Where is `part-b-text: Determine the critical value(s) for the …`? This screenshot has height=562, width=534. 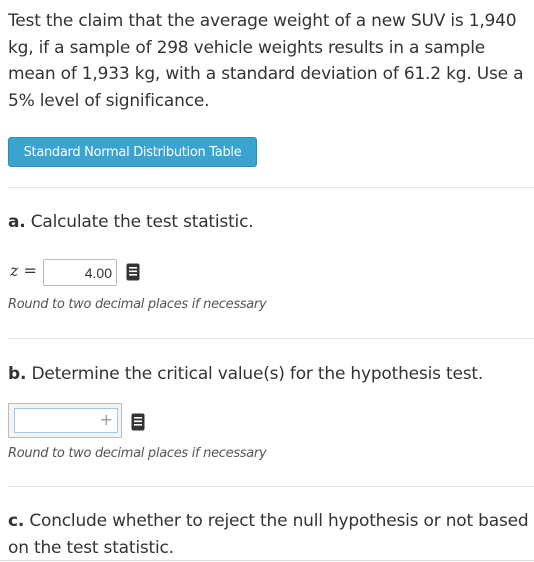 part-b-text: Determine the critical value(s) for the … is located at coordinates (255, 374).